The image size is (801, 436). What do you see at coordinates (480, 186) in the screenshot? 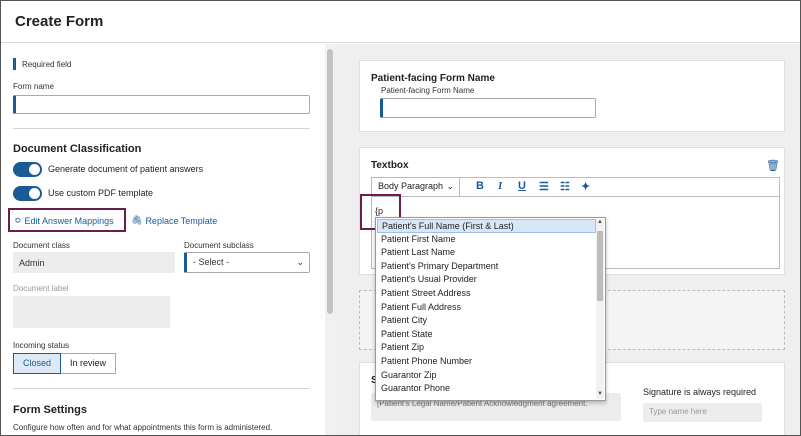
I see `bold-icon: B` at bounding box center [480, 186].